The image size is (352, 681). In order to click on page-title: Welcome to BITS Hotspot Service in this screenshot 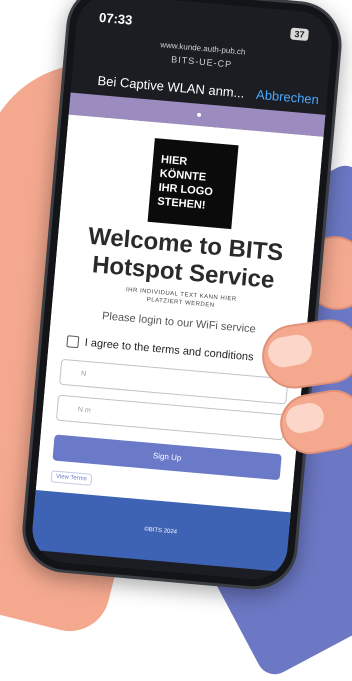, I will do `click(186, 258)`.